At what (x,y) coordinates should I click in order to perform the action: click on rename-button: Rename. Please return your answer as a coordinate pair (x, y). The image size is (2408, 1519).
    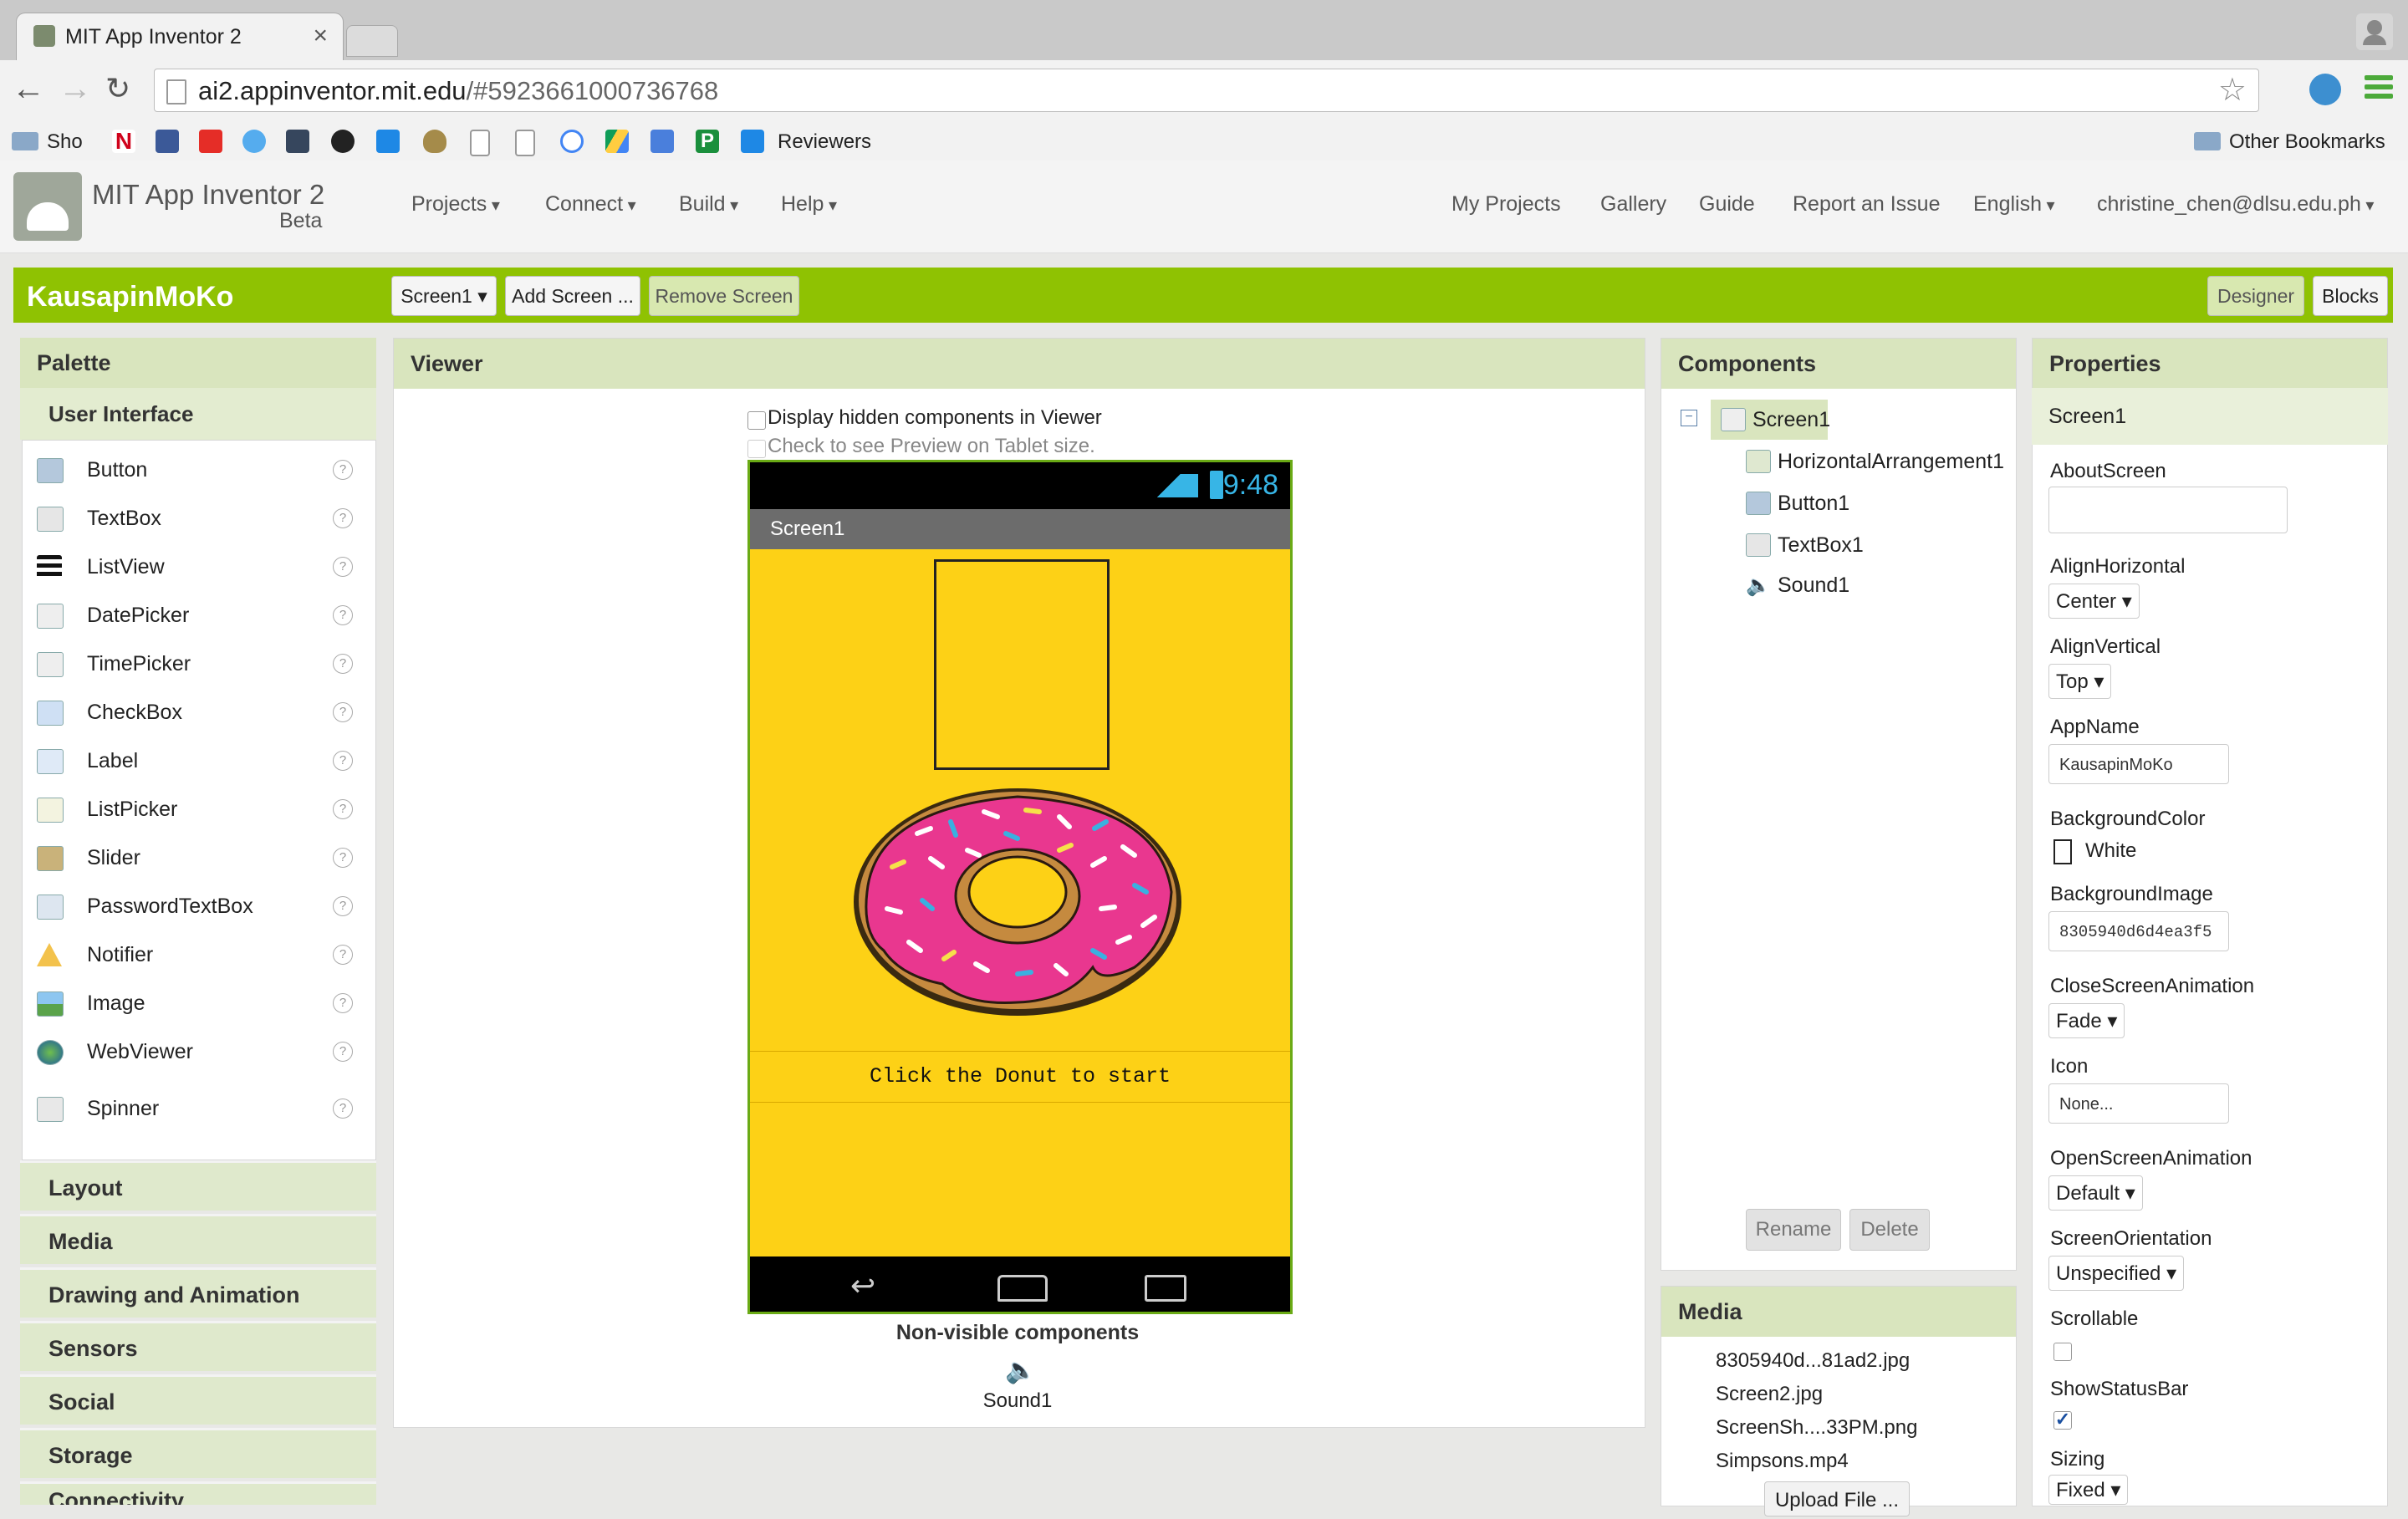
    Looking at the image, I should click on (1794, 1230).